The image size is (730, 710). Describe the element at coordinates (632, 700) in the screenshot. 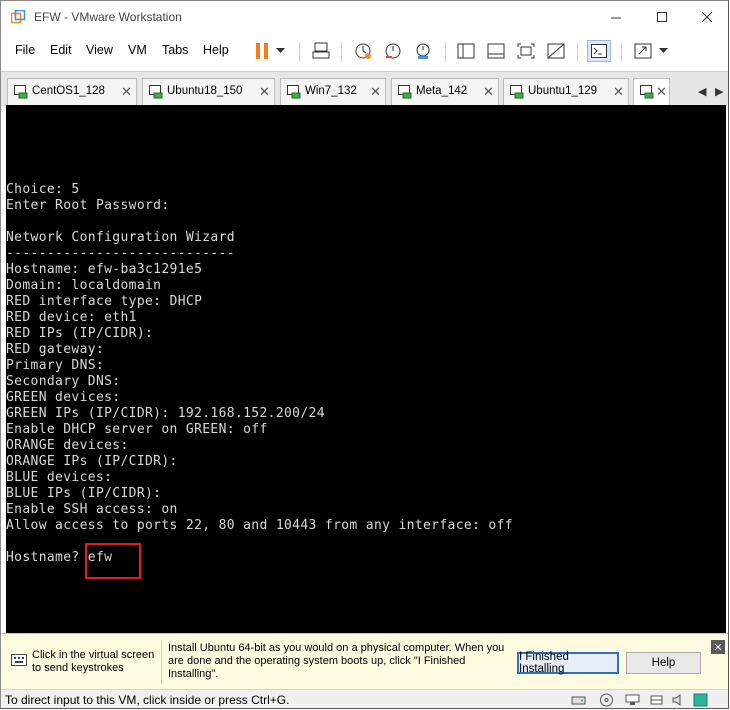

I see `network-adapter-icon` at that location.